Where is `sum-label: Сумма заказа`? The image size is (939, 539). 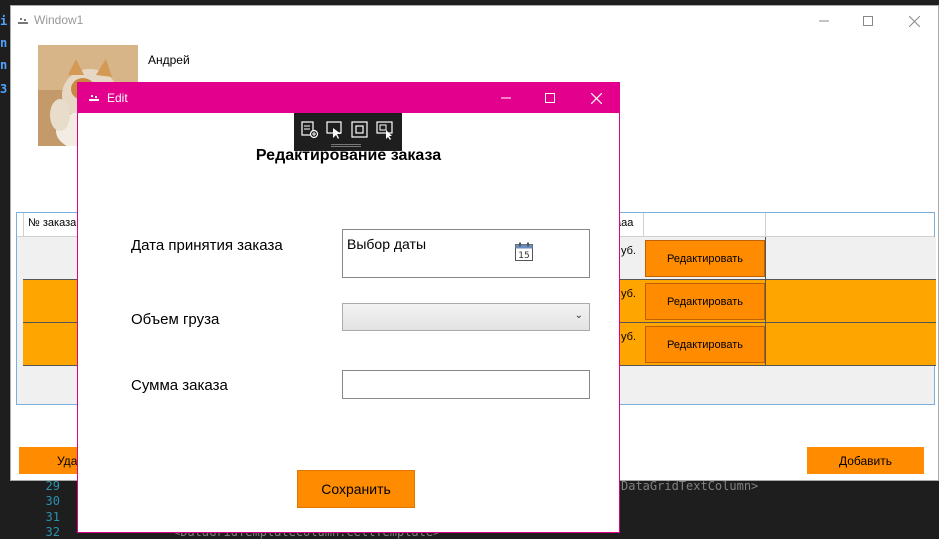 sum-label: Сумма заказа is located at coordinates (179, 385).